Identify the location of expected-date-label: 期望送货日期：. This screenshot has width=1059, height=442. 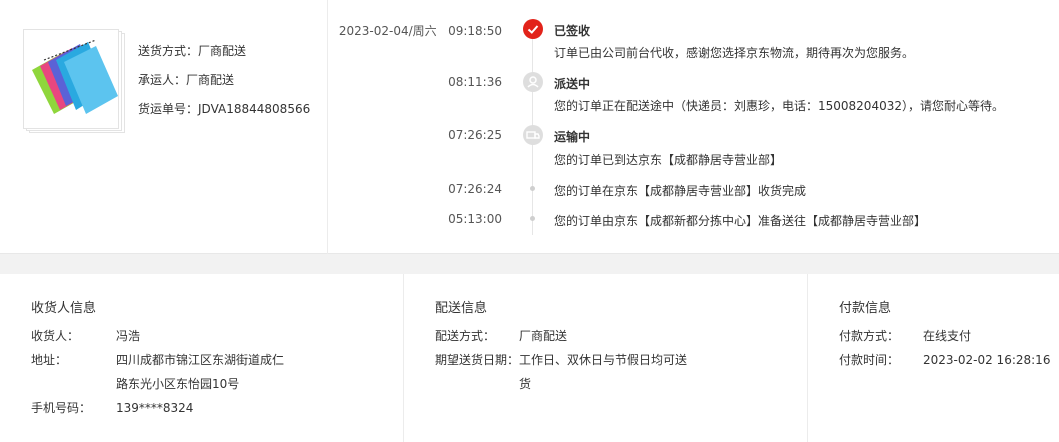
(477, 360).